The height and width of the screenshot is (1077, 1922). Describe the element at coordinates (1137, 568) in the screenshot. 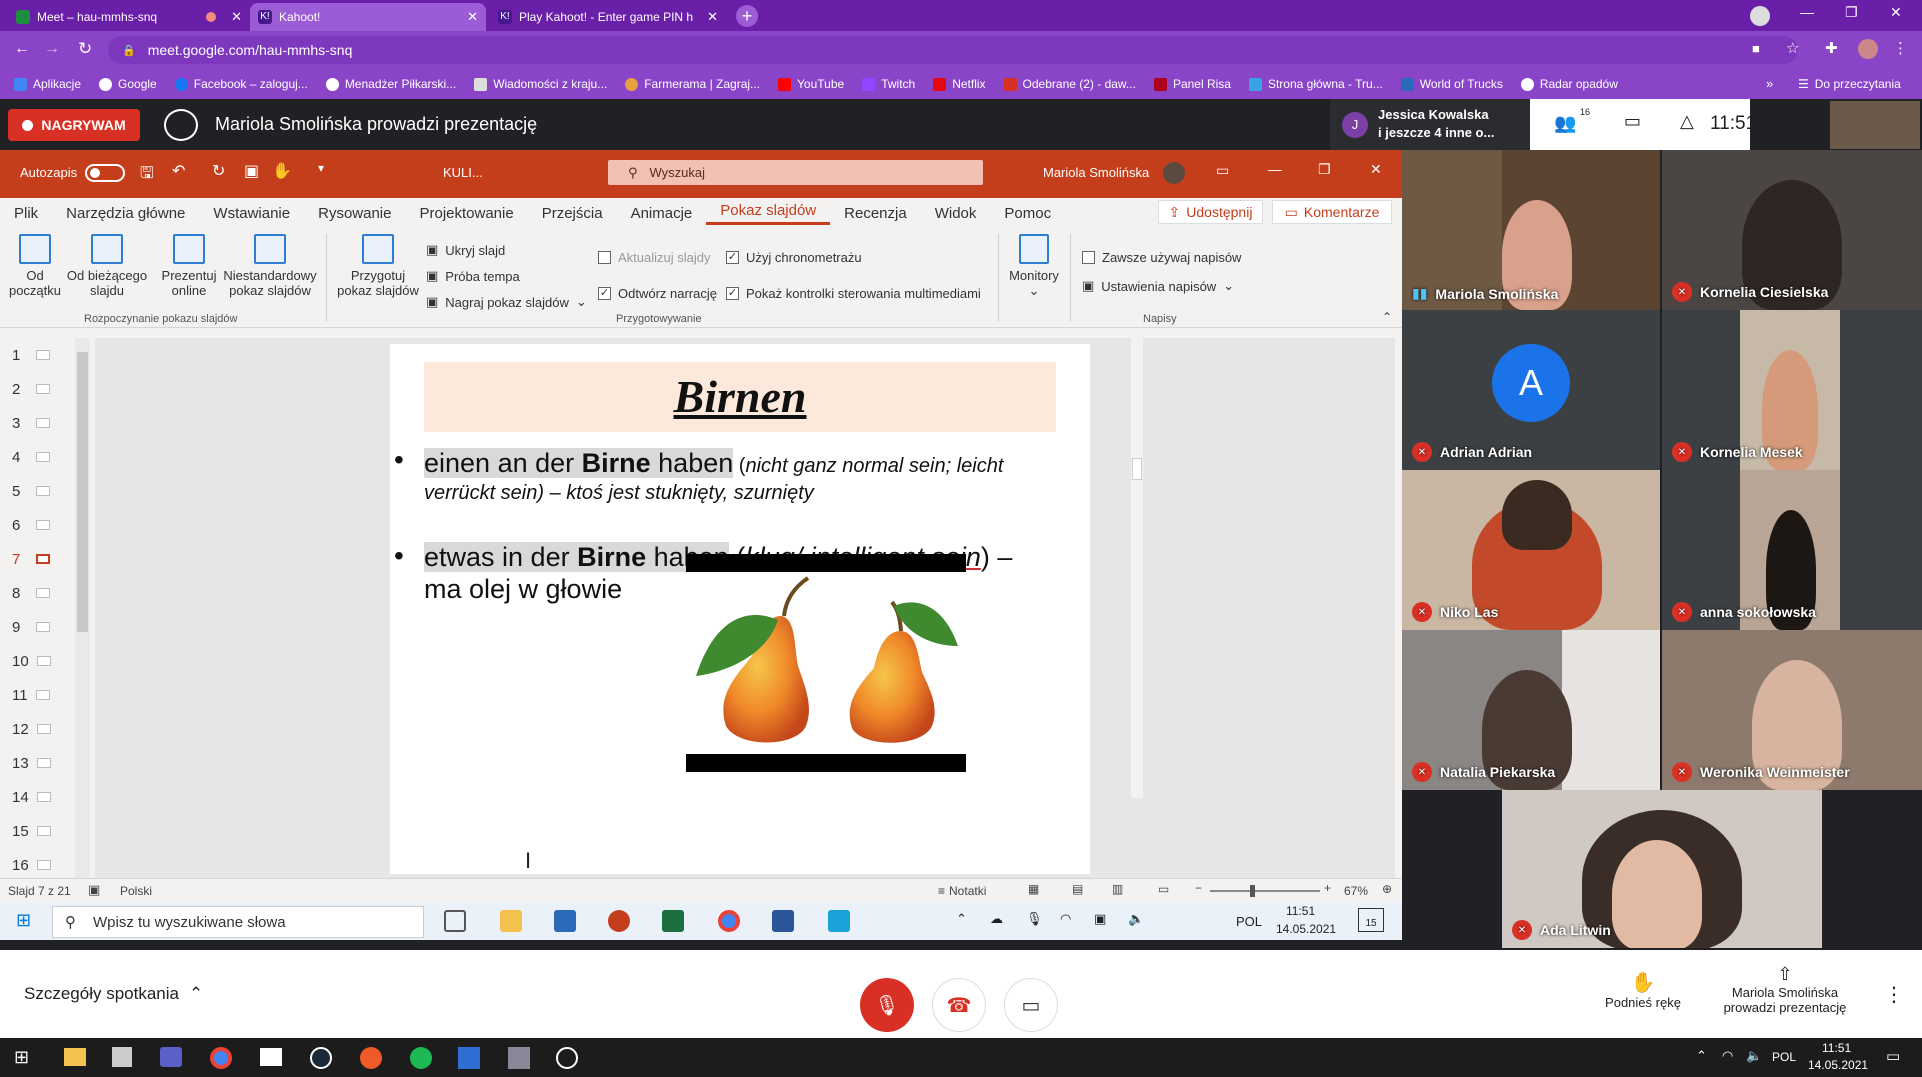

I see `slide-scrollbar` at that location.